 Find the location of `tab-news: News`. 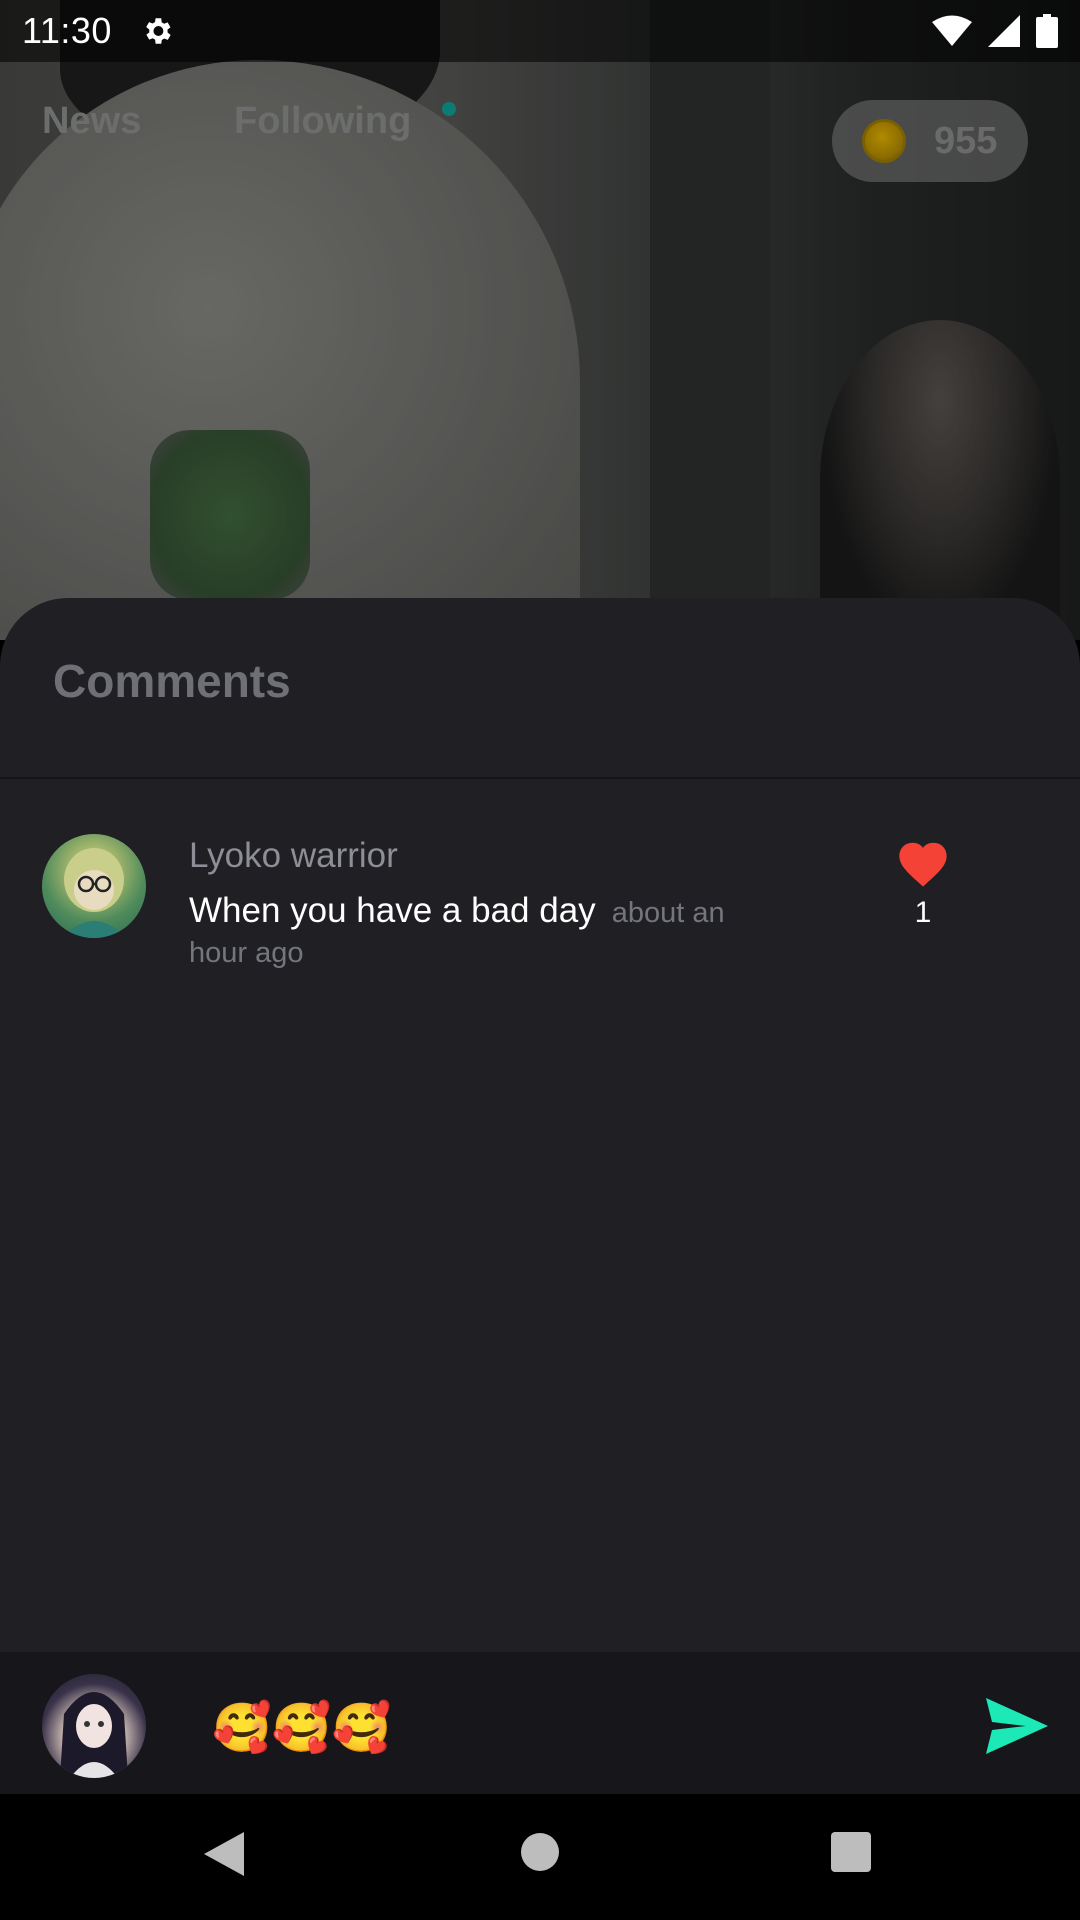

tab-news: News is located at coordinates (91, 121).